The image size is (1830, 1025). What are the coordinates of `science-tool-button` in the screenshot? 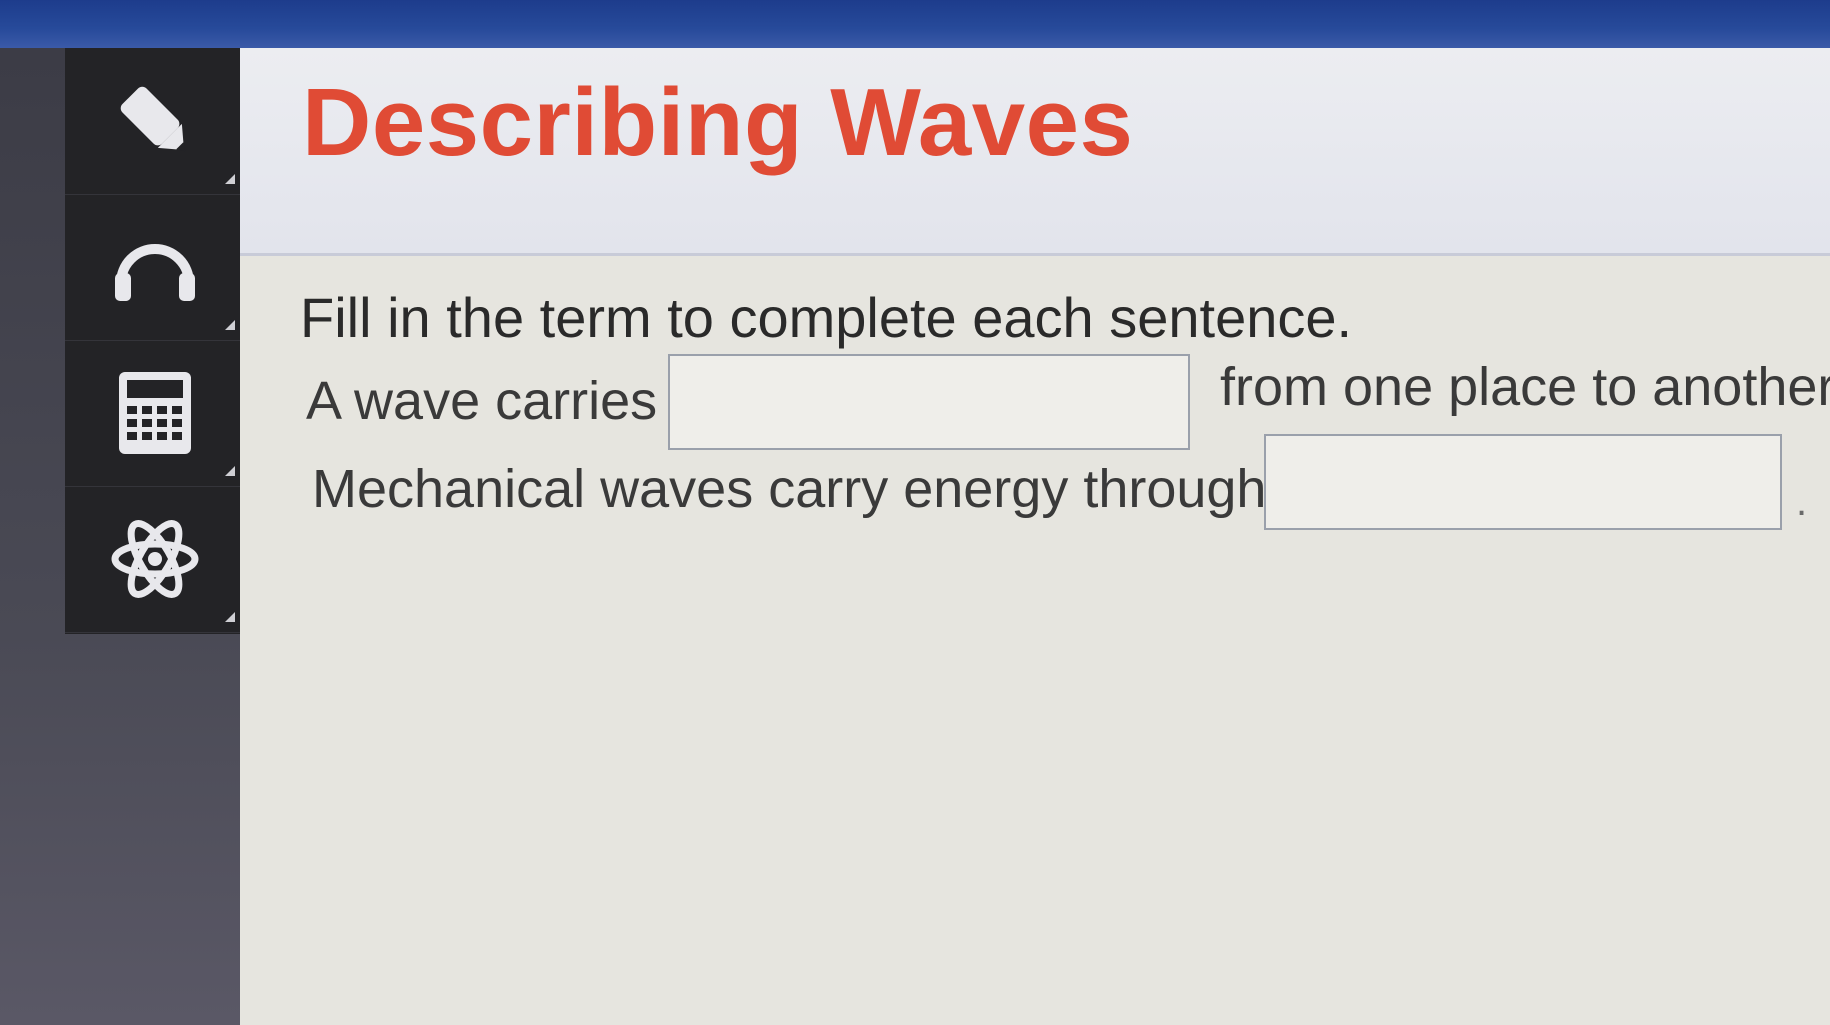 It's located at (155, 559).